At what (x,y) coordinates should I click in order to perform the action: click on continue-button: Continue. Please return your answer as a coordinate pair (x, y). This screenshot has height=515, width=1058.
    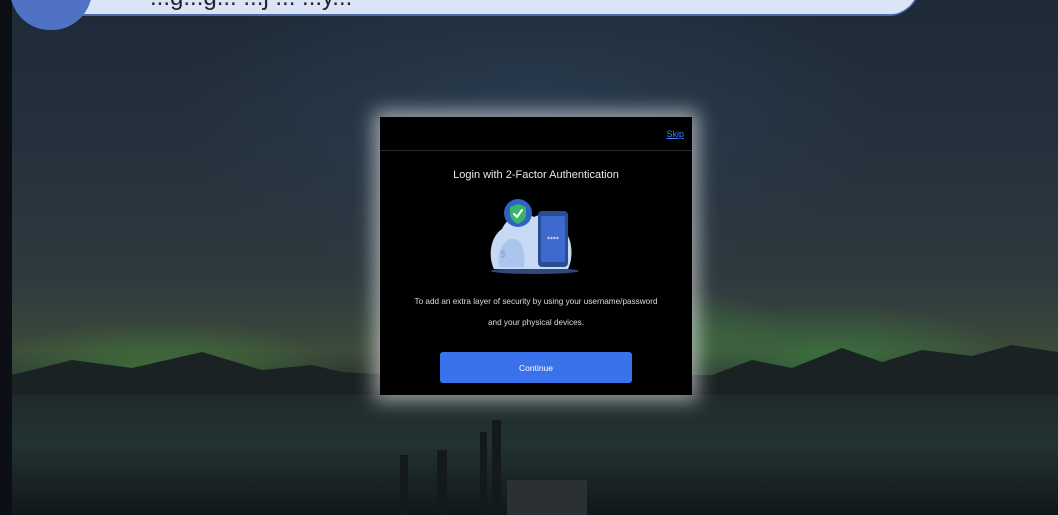
    Looking at the image, I should click on (536, 367).